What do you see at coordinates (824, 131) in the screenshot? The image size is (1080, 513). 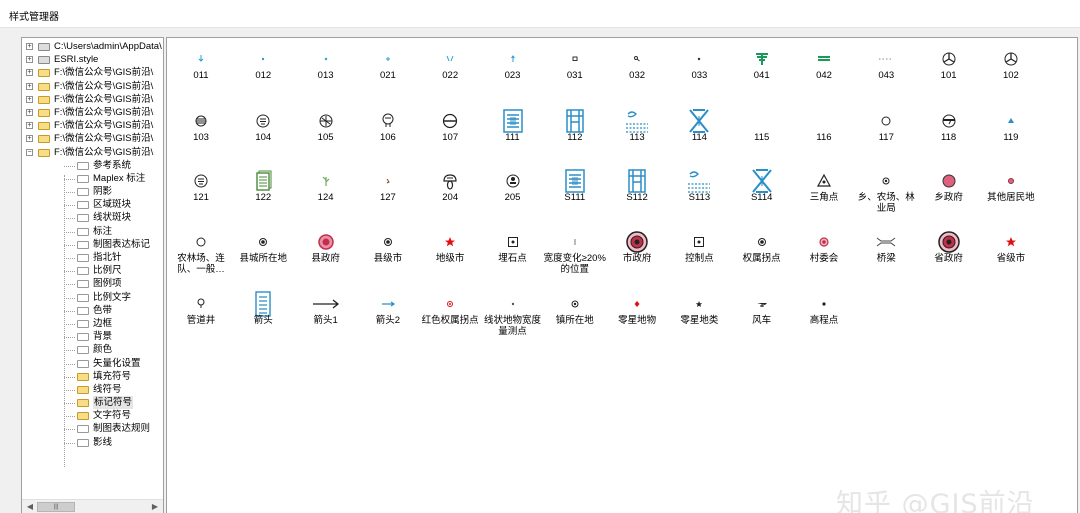 I see `symbol-item: 116` at bounding box center [824, 131].